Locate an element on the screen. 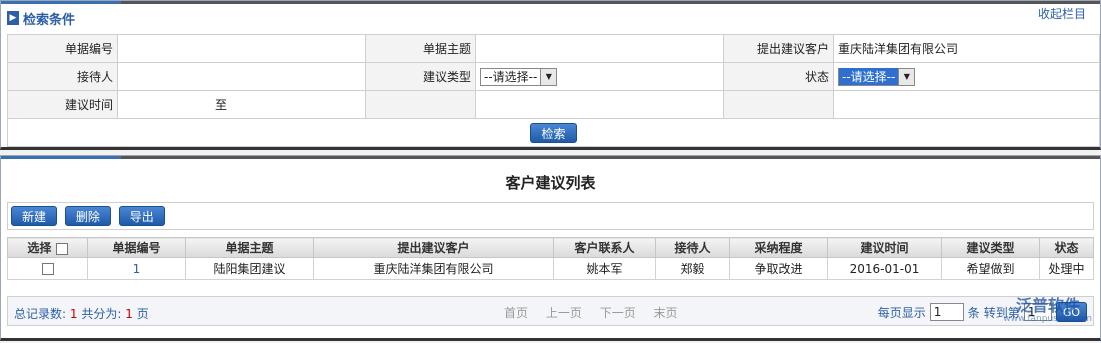 The image size is (1101, 343). column-header-select: 选择 is located at coordinates (47, 247).